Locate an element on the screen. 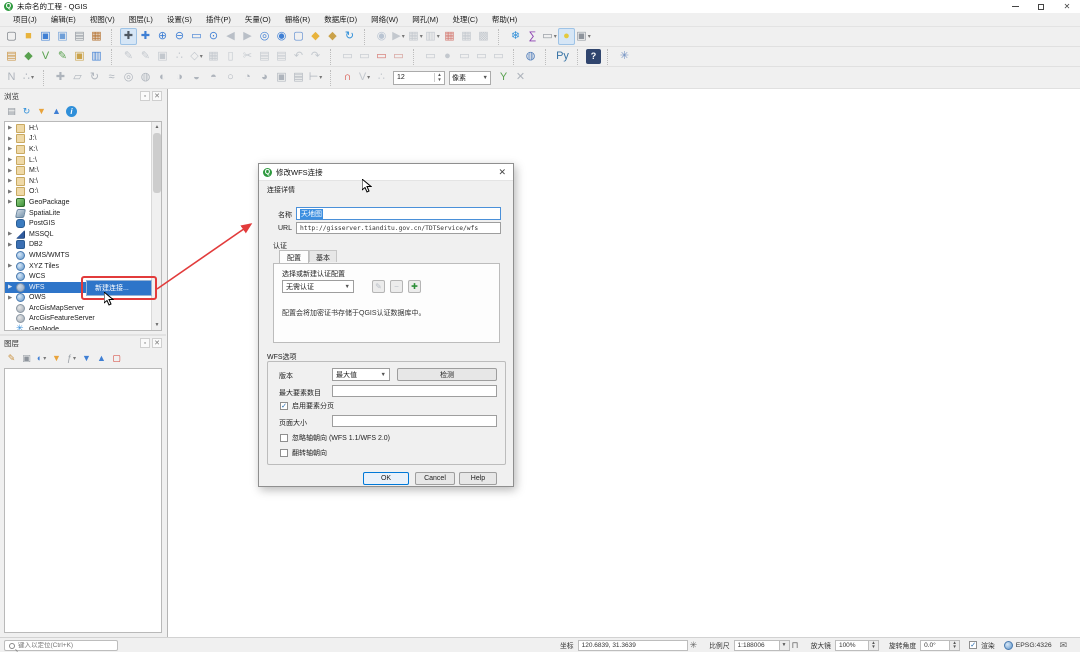 The image size is (1080, 652). browser-item-m-drive: ▶ M:\ is located at coordinates (77, 170).